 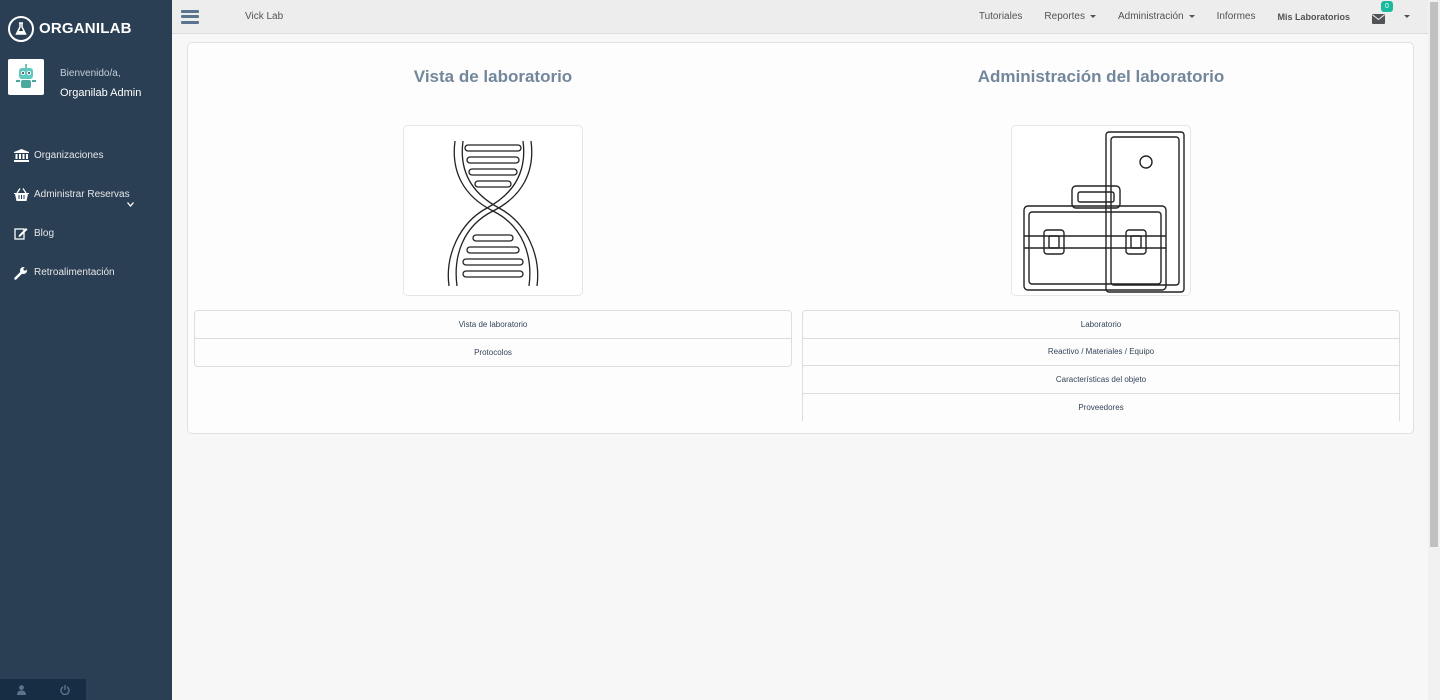 I want to click on section-title: Vista de laboratorio, so click(x=493, y=76).